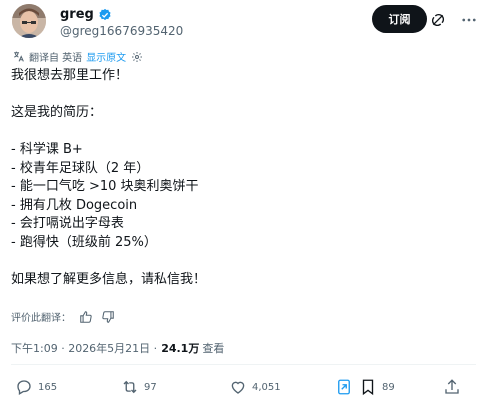 This screenshot has height=403, width=485. I want to click on action-bar: 165 97 4,051 89, so click(238, 387).